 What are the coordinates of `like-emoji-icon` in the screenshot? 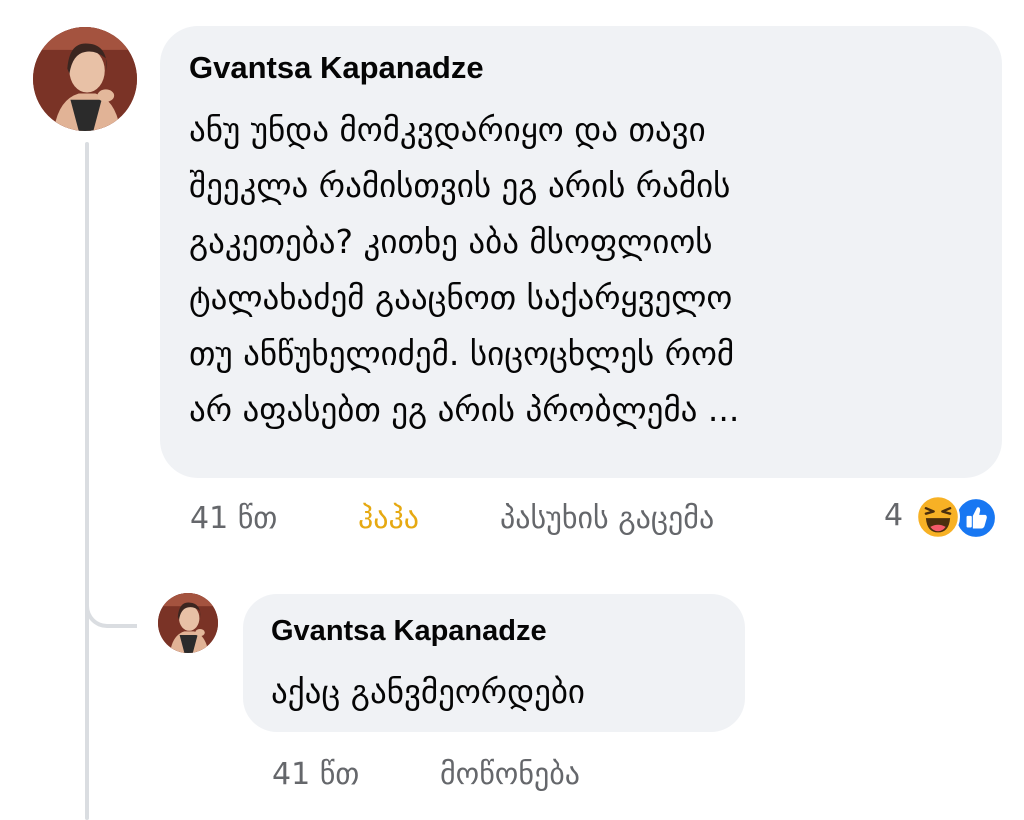 It's located at (976, 518).